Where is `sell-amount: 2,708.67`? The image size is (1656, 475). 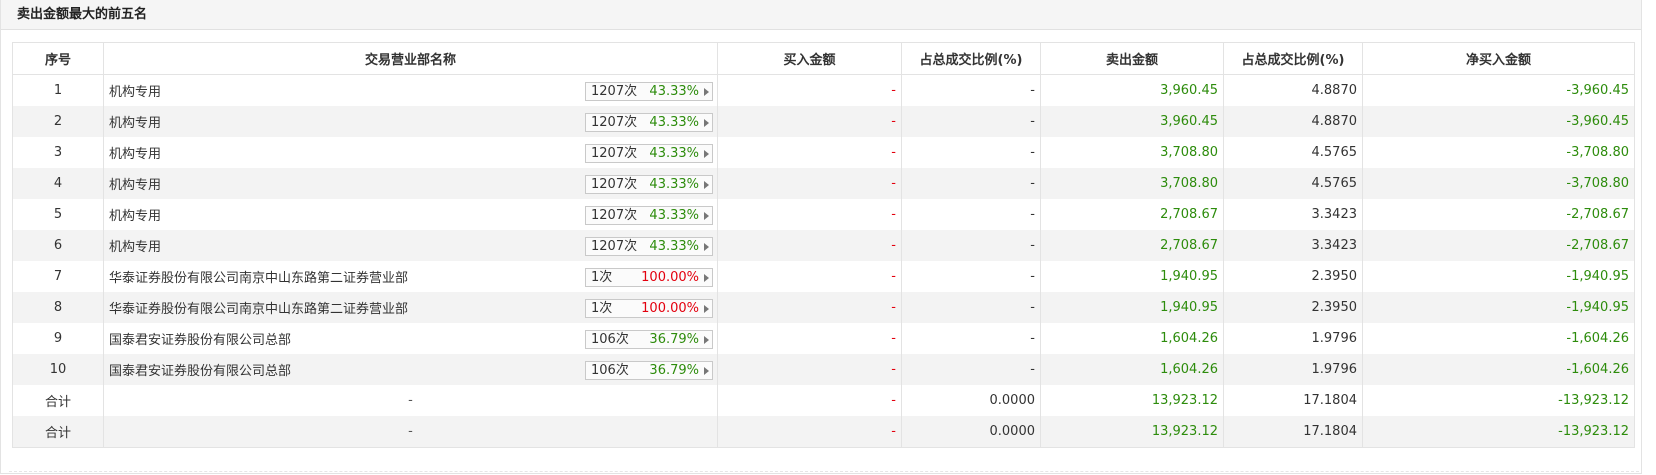
sell-amount: 2,708.67 is located at coordinates (1132, 245).